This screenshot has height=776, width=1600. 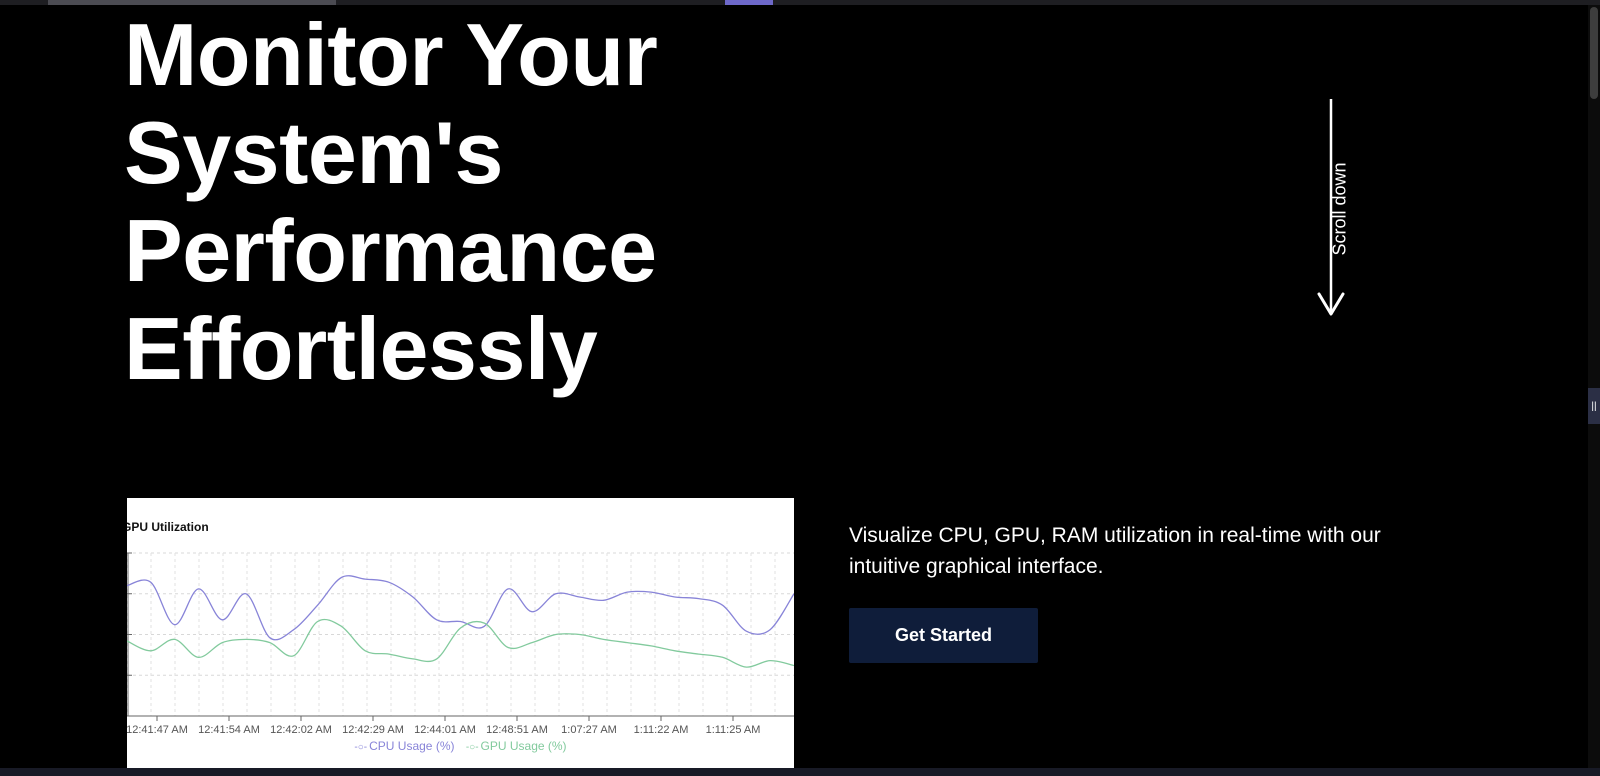 What do you see at coordinates (361, 348) in the screenshot?
I see `hero-title-line: Effortlessly` at bounding box center [361, 348].